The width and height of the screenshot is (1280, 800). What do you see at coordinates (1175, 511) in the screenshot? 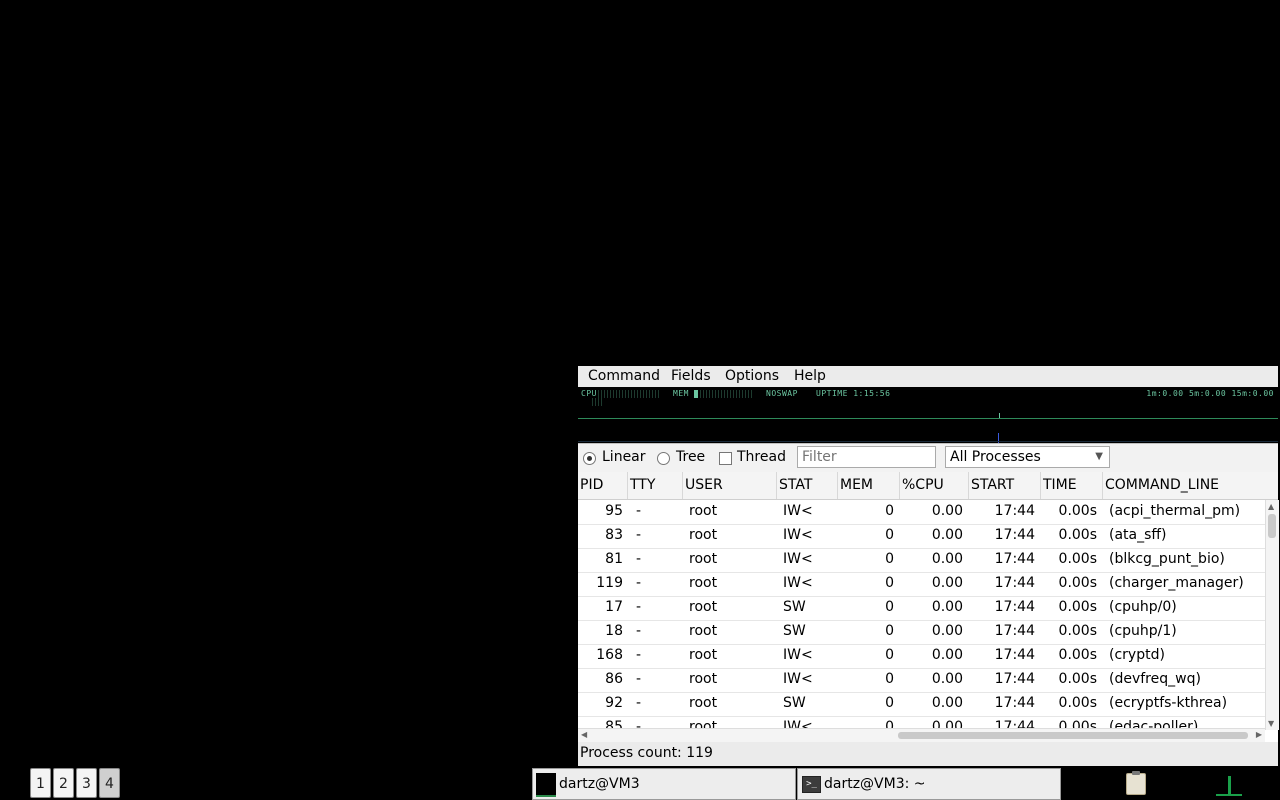
I see `cell-command-line: (acpi_thermal_pm)` at bounding box center [1175, 511].